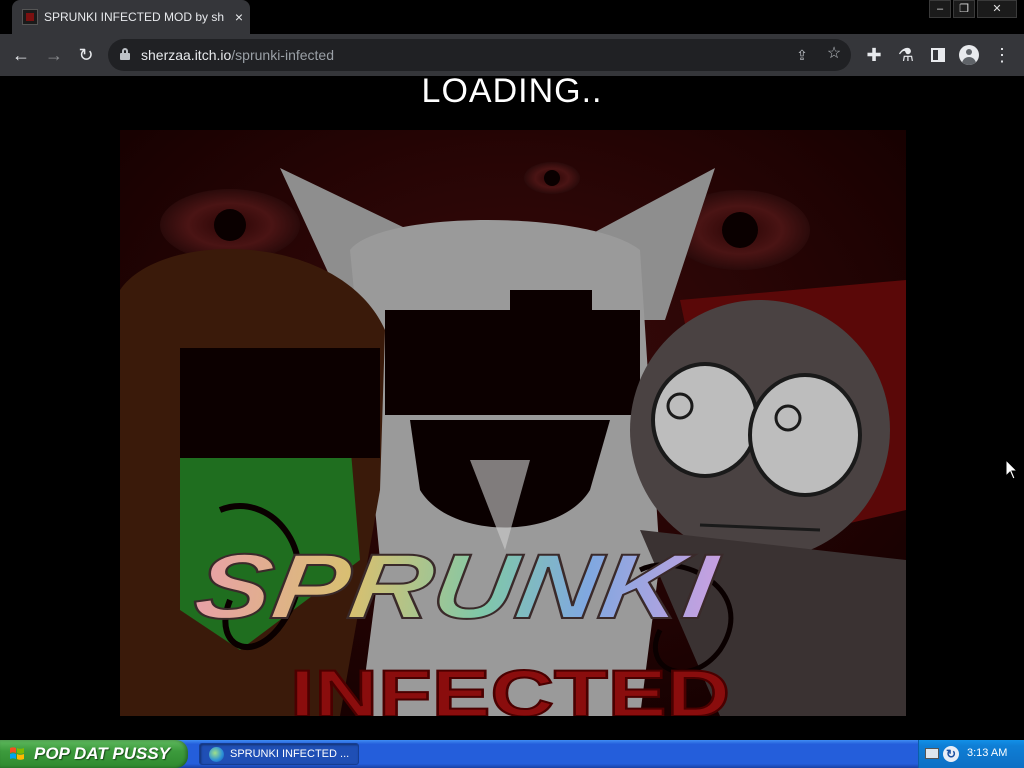 The image size is (1024, 768). What do you see at coordinates (834, 54) in the screenshot?
I see `bookmark-star-icon: ☆` at bounding box center [834, 54].